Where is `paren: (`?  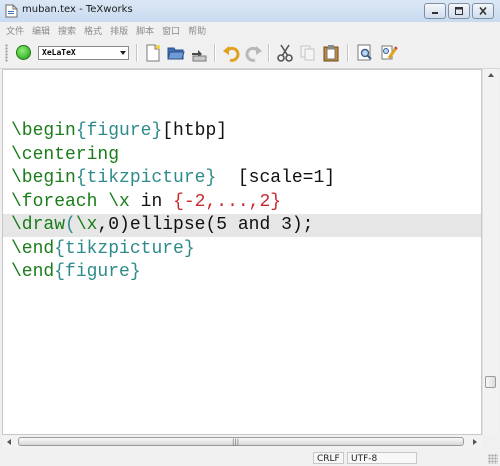 paren: ( is located at coordinates (70, 225).